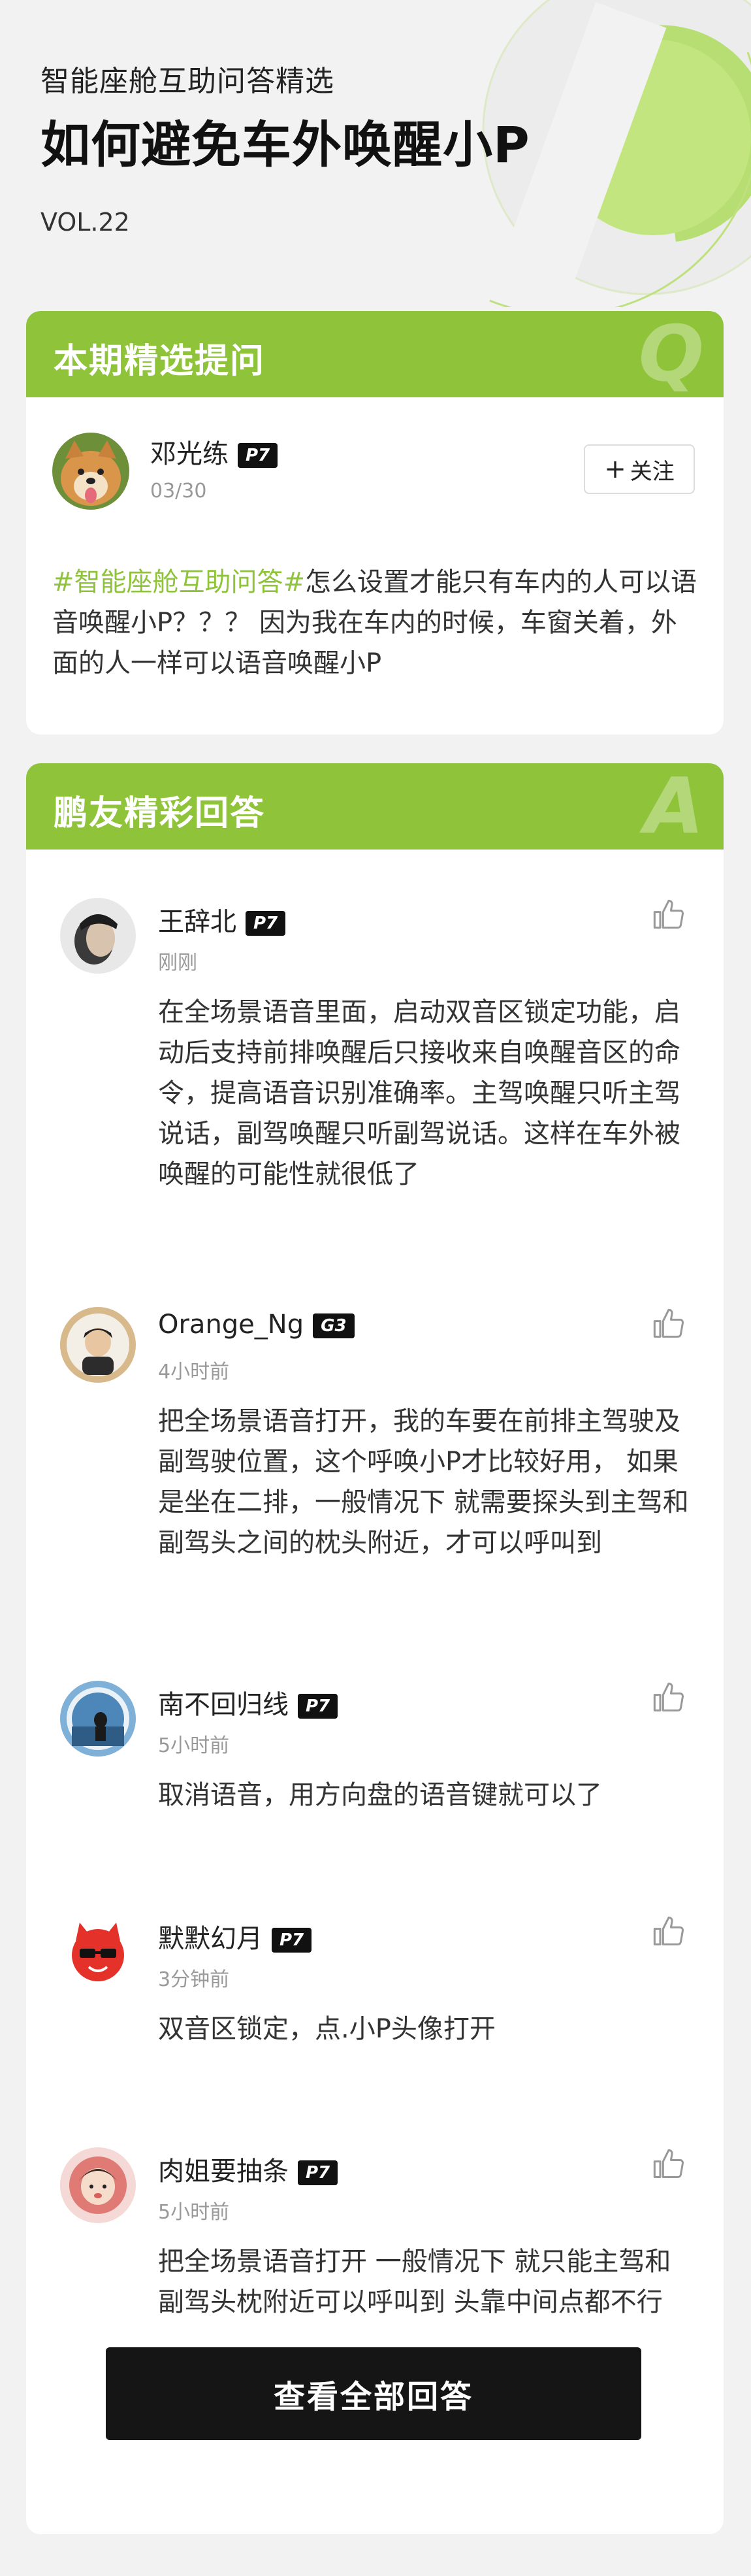 The image size is (751, 2576). I want to click on answer-card-header: 鹏友精彩回答 A, so click(375, 806).